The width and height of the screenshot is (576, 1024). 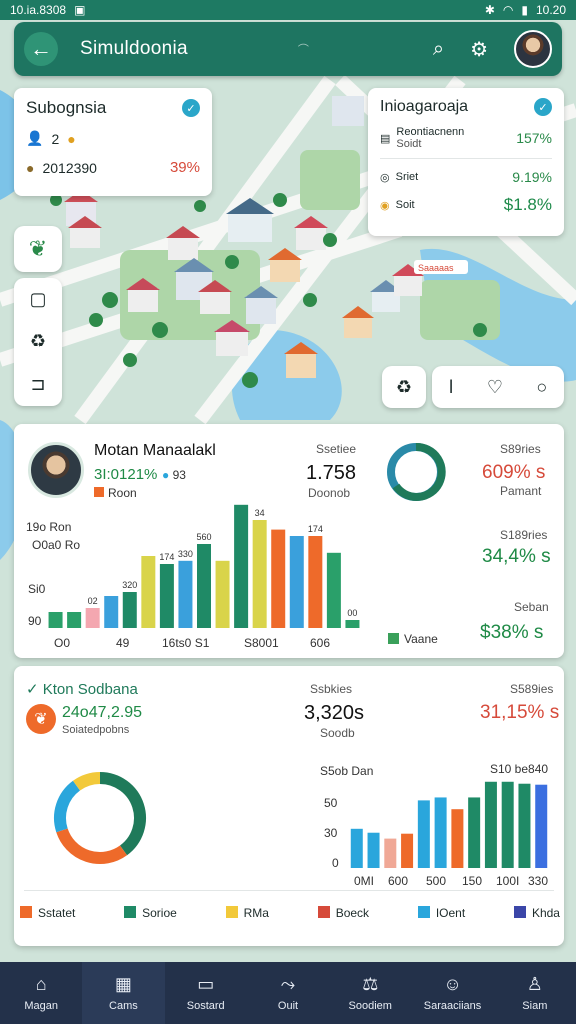 I want to click on nav-item-ouit: ⤳ Ouit, so click(x=288, y=993).